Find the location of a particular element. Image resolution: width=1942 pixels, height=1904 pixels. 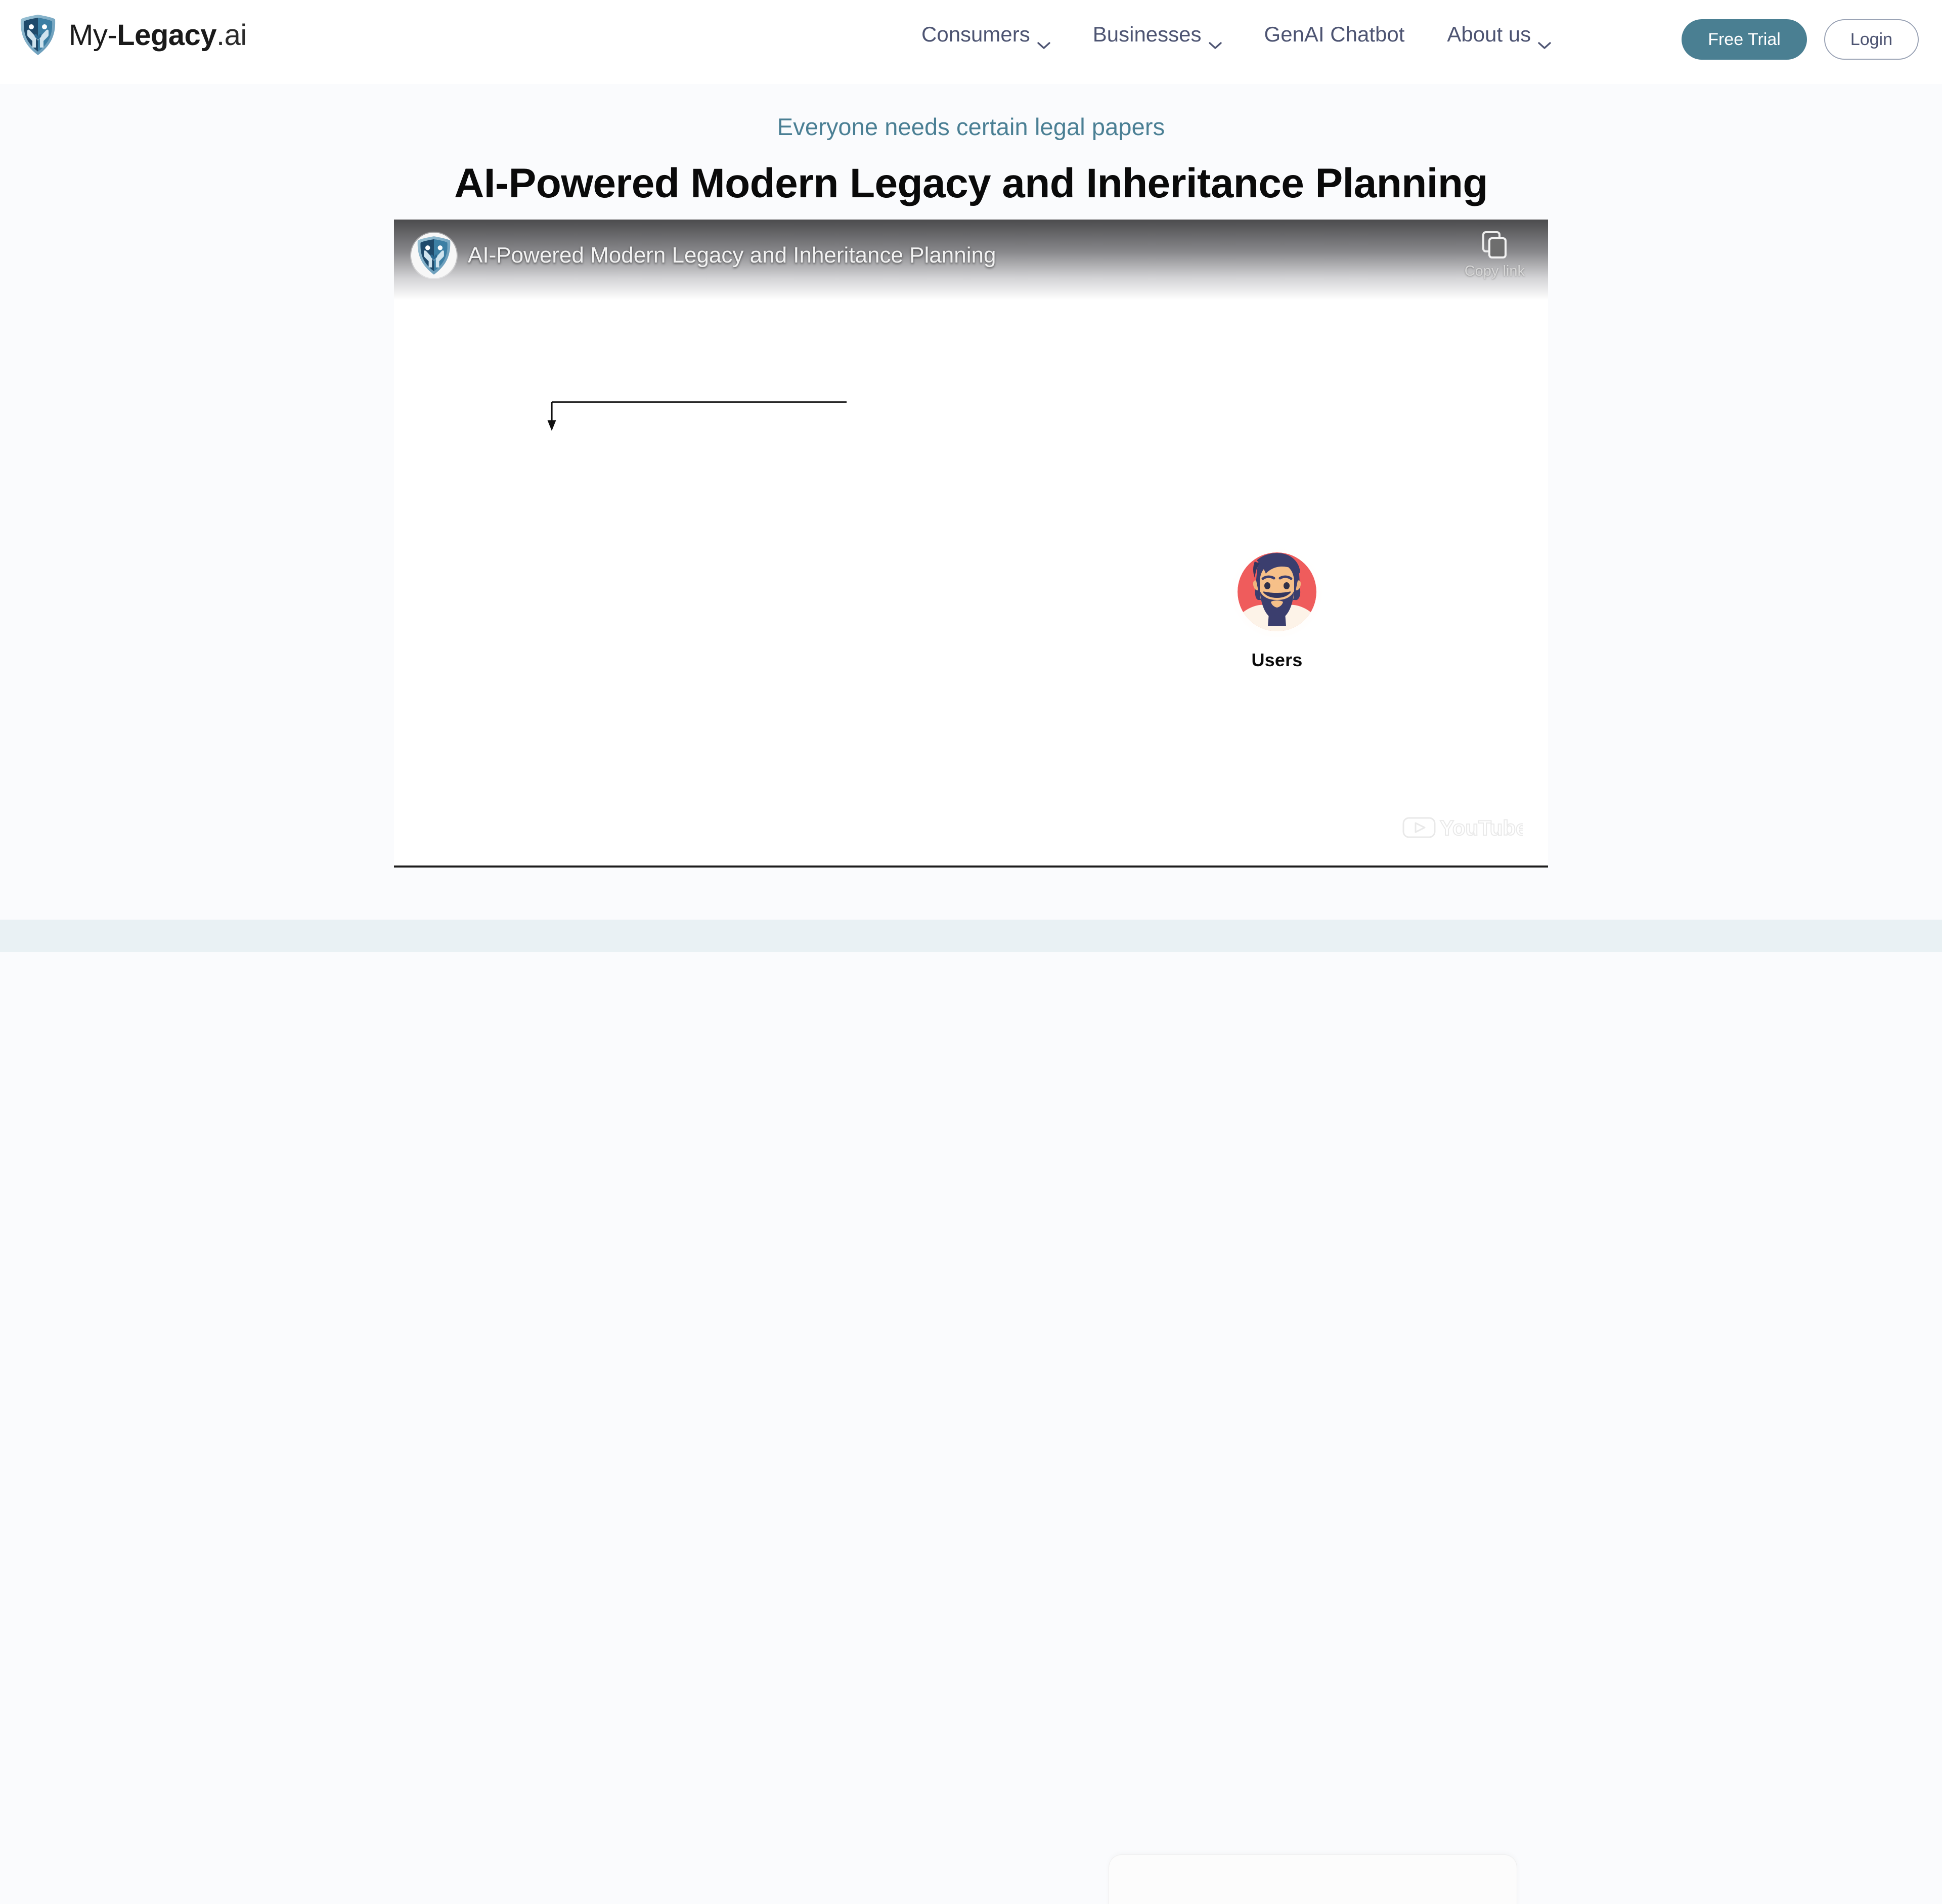

arrowhead-icon is located at coordinates (552, 426).